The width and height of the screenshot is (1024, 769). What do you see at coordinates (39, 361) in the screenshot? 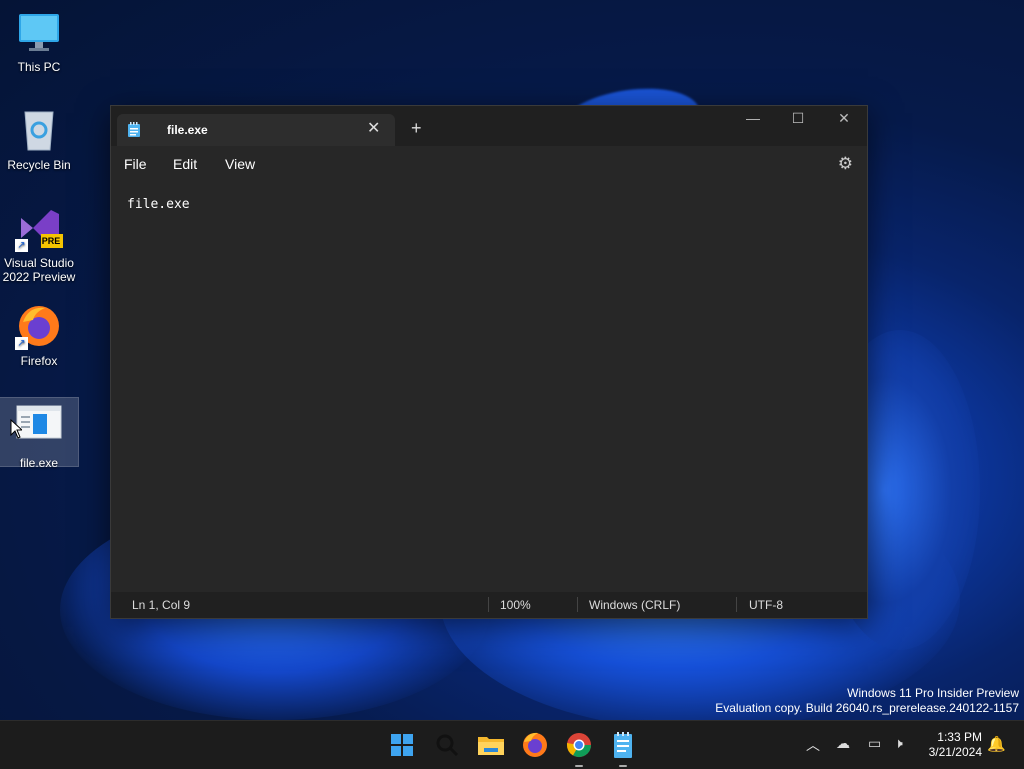
I see `desktop-icon-label: Firefox` at bounding box center [39, 361].